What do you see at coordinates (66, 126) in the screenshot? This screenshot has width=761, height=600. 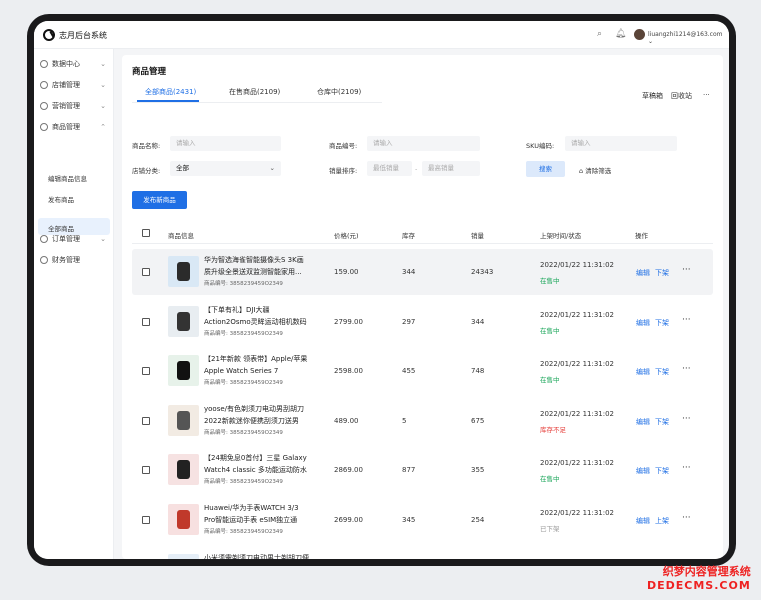 I see `sidebar-item-label: 商品管理` at bounding box center [66, 126].